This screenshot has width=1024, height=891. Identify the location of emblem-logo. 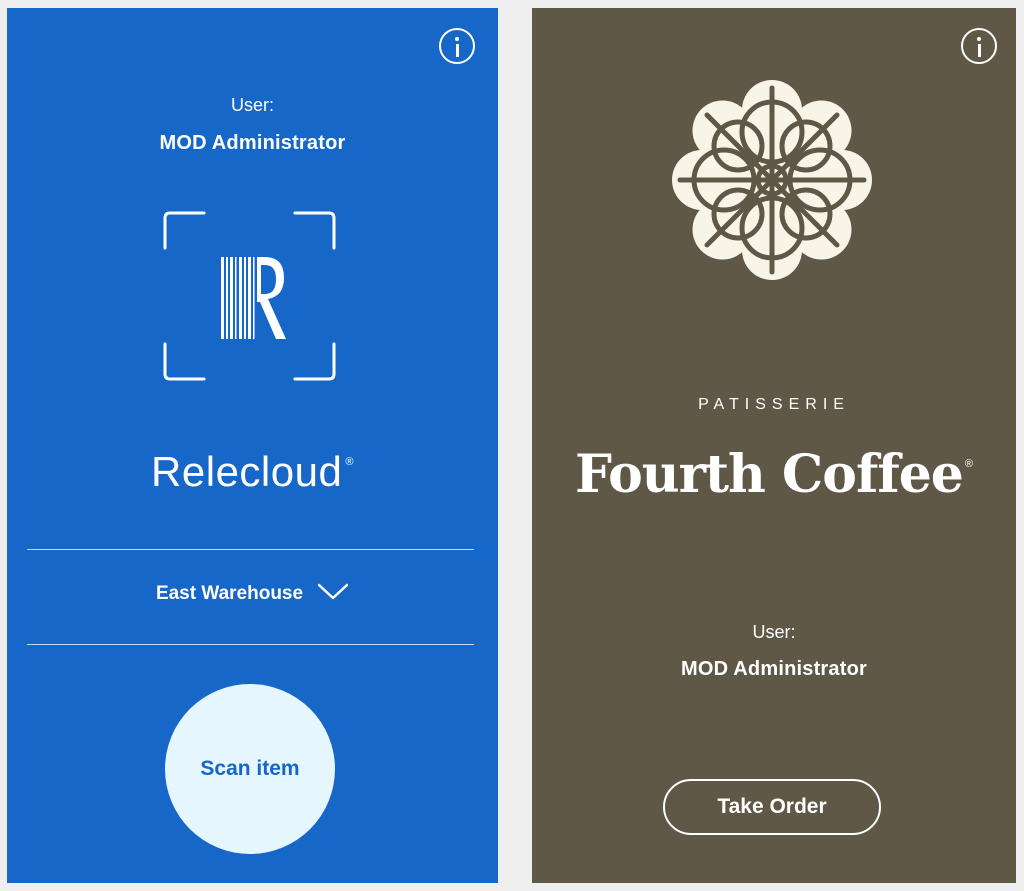
(772, 180).